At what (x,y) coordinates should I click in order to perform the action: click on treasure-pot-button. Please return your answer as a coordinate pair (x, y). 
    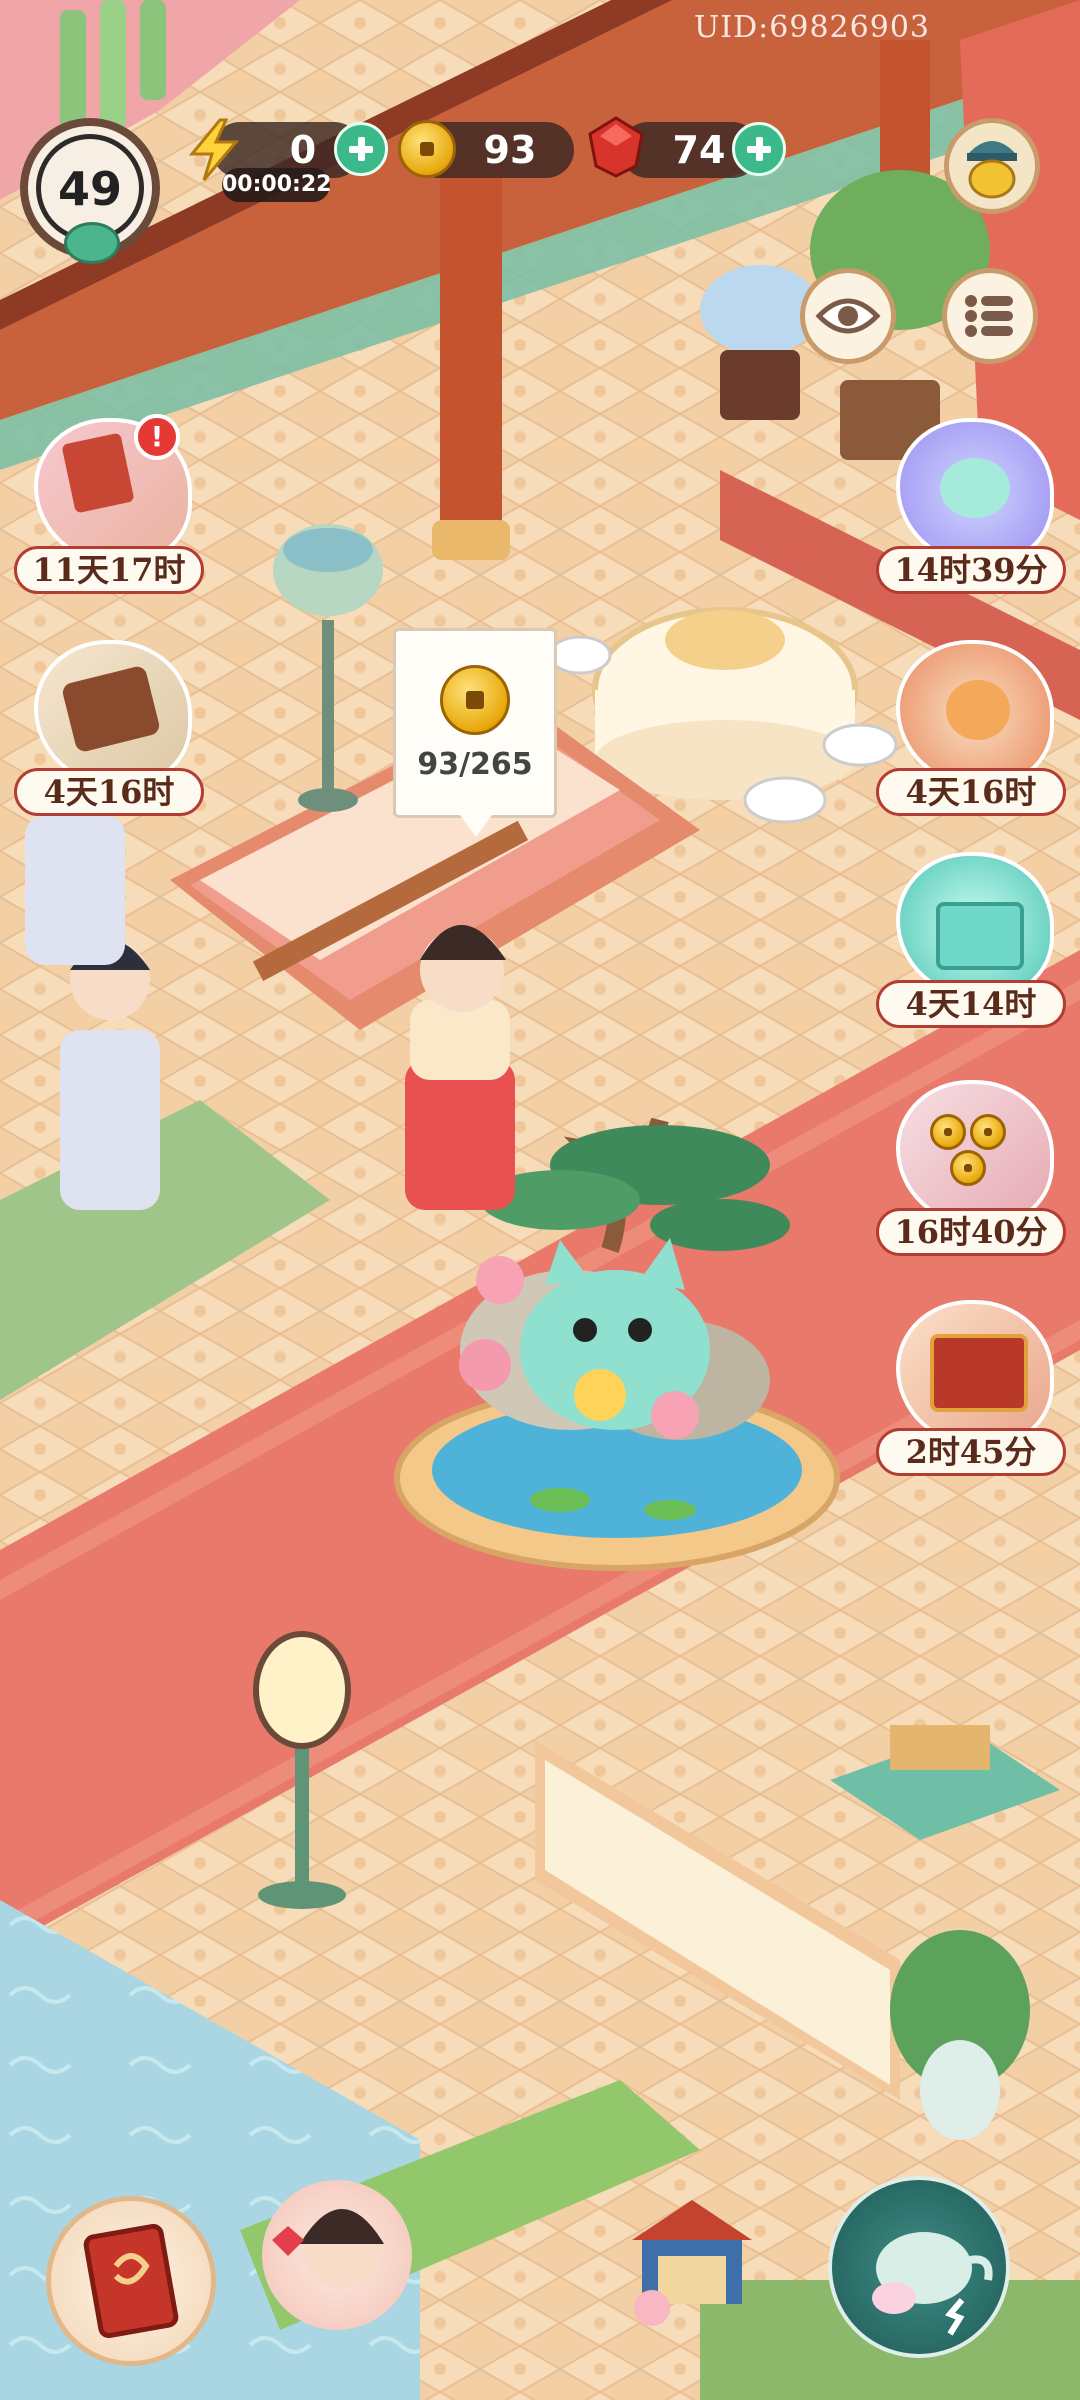
    Looking at the image, I should click on (992, 166).